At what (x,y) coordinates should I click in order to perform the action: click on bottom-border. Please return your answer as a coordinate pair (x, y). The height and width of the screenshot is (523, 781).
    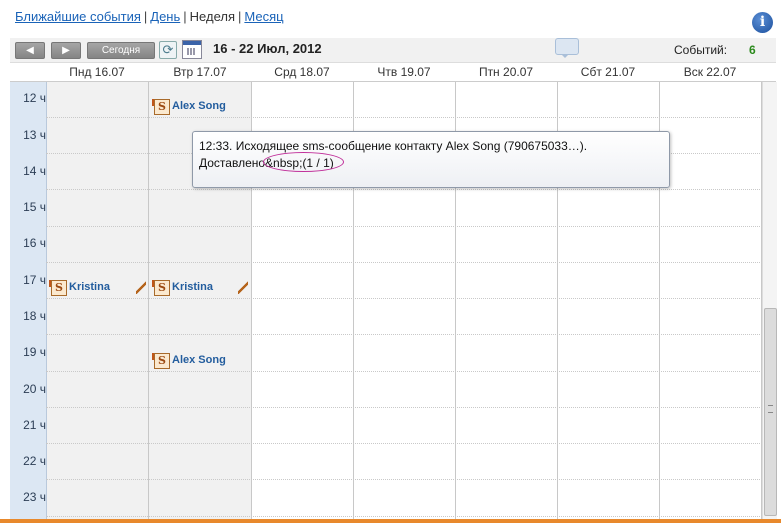
    Looking at the image, I should click on (390, 521).